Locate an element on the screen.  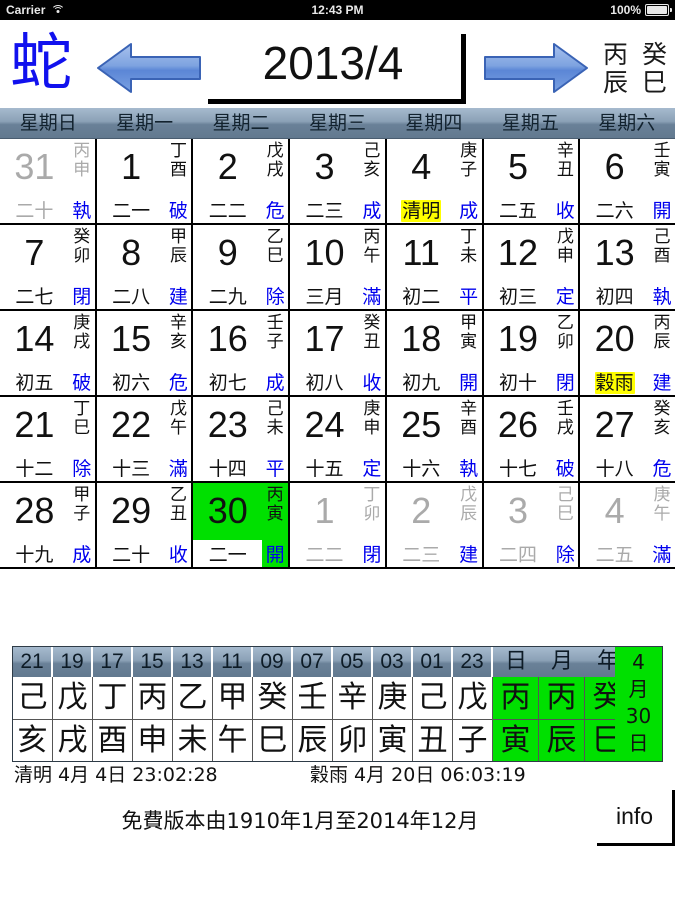
hour-header-03: 03 is located at coordinates (393, 662).